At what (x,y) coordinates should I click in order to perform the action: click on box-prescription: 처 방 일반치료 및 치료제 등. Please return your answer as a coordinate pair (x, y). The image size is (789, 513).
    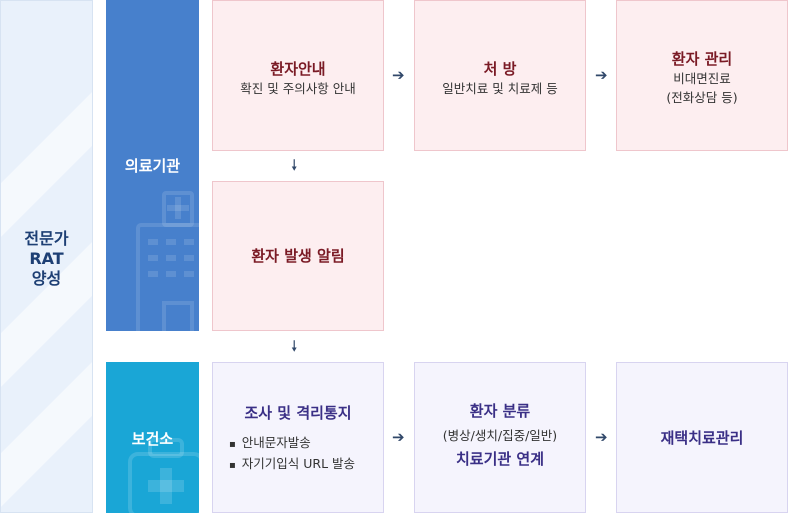
    Looking at the image, I should click on (500, 75).